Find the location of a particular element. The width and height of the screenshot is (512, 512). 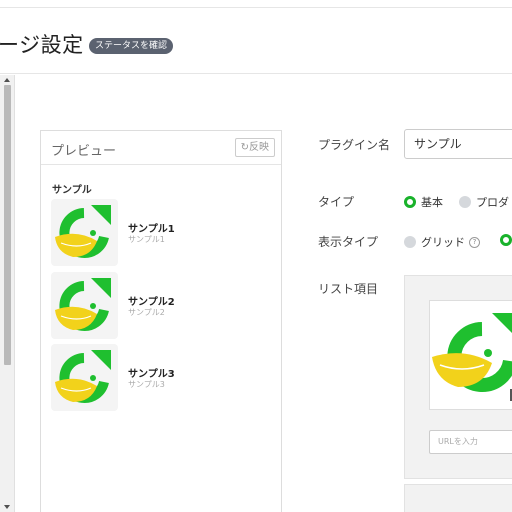

page-header: ージ設定 ステータスを確認 is located at coordinates (256, 41).